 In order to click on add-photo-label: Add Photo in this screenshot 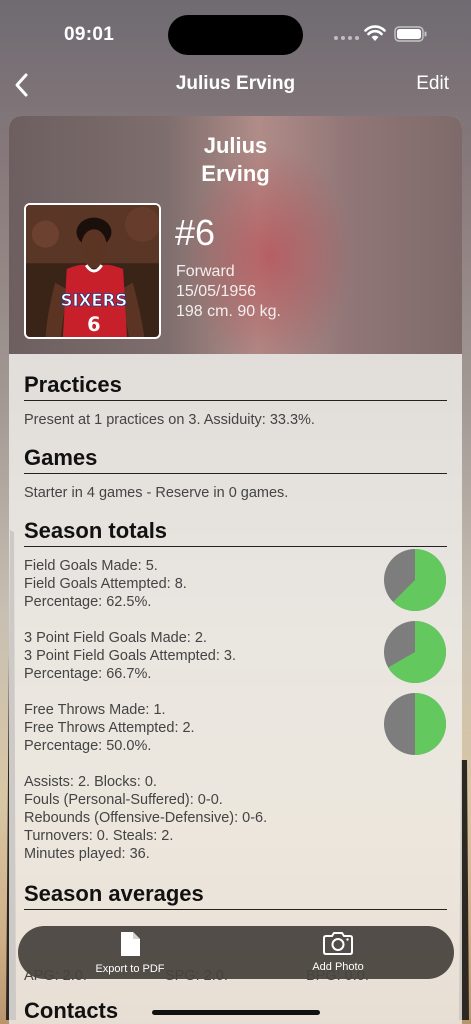, I will do `click(338, 967)`.